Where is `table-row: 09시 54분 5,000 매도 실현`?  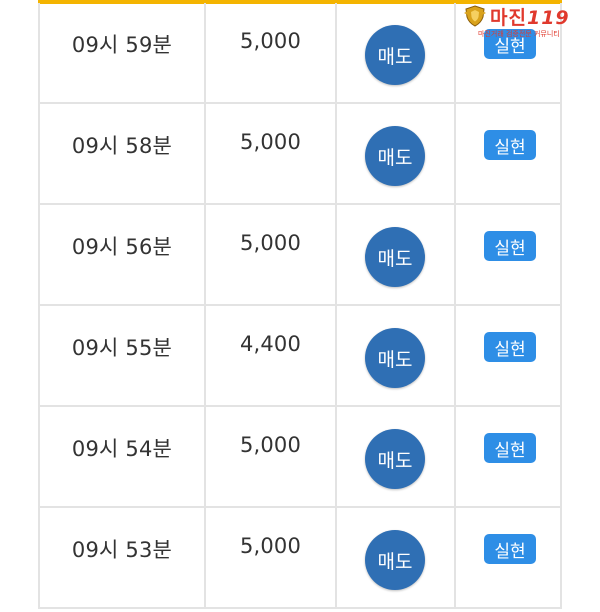 table-row: 09시 54분 5,000 매도 실현 is located at coordinates (300, 457).